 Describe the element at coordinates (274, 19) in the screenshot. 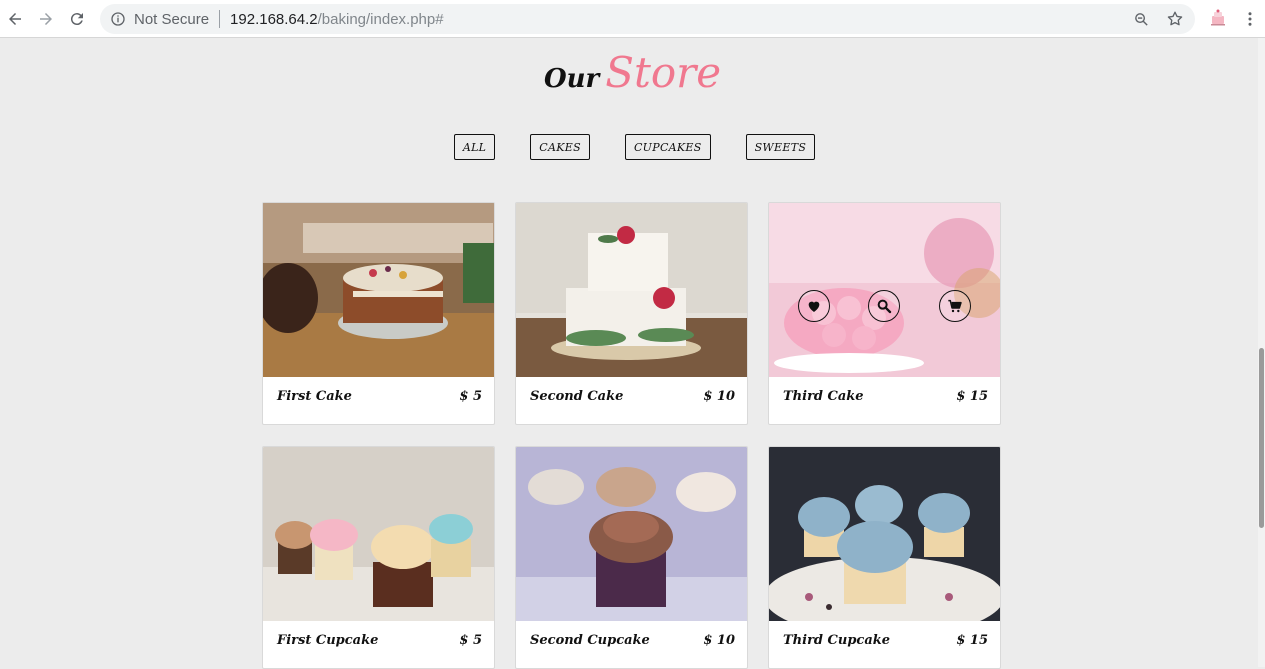

I see `url-host: 192.168.64.2` at that location.